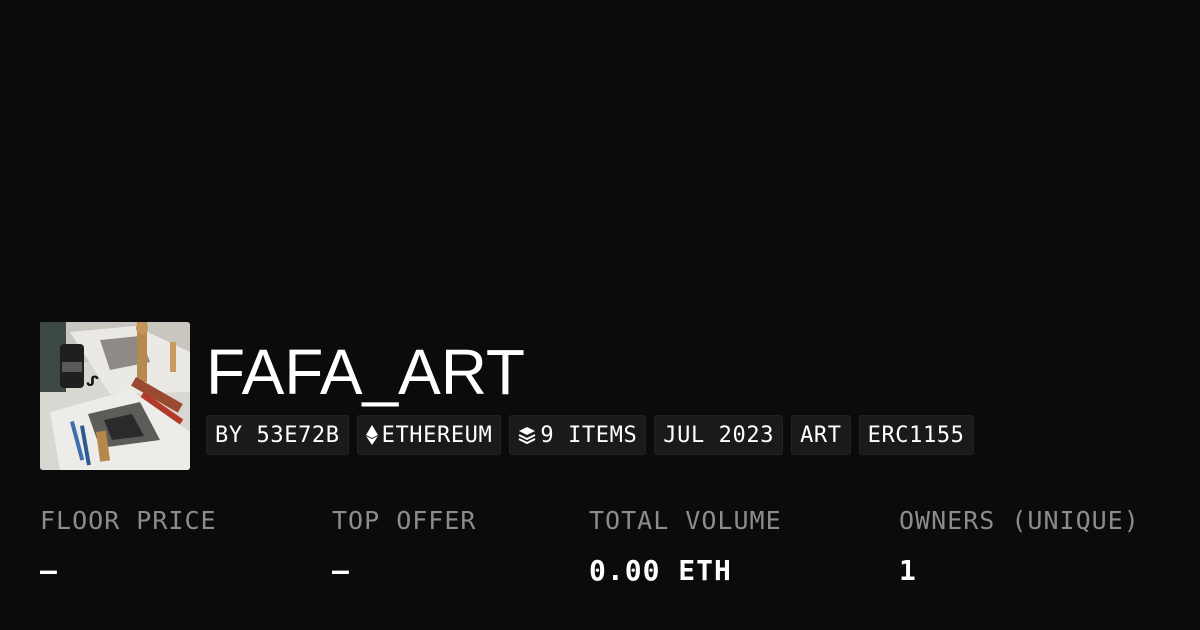 This screenshot has width=1200, height=630. Describe the element at coordinates (1019, 520) in the screenshot. I see `owners-label: OWNERS (UNIQUE)` at that location.